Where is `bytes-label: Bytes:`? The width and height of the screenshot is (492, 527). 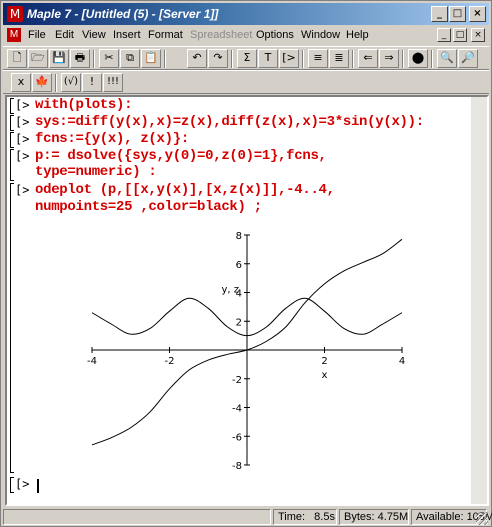
bytes-label: Bytes: is located at coordinates (359, 517).